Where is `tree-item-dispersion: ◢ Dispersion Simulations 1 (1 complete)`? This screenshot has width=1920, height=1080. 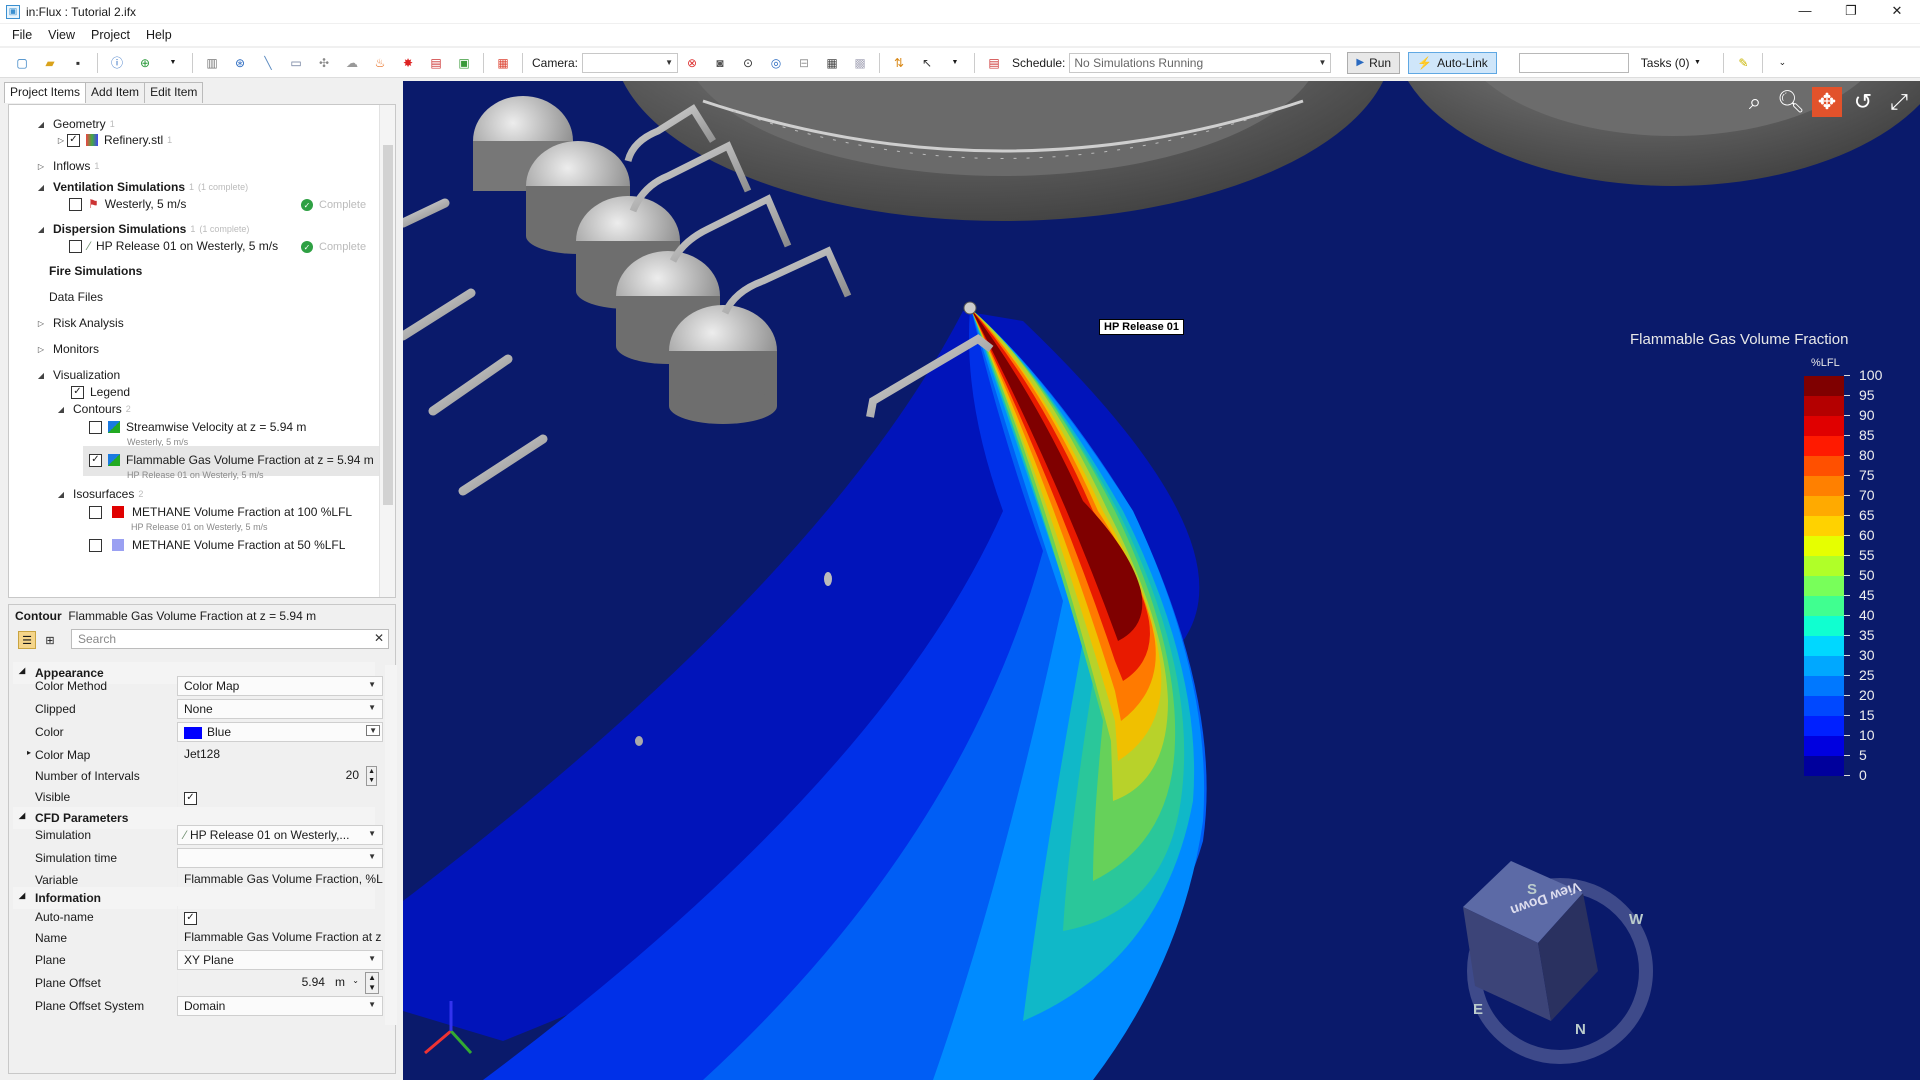
tree-item-dispersion: ◢ Dispersion Simulations 1 (1 complete) is located at coordinates (142, 229).